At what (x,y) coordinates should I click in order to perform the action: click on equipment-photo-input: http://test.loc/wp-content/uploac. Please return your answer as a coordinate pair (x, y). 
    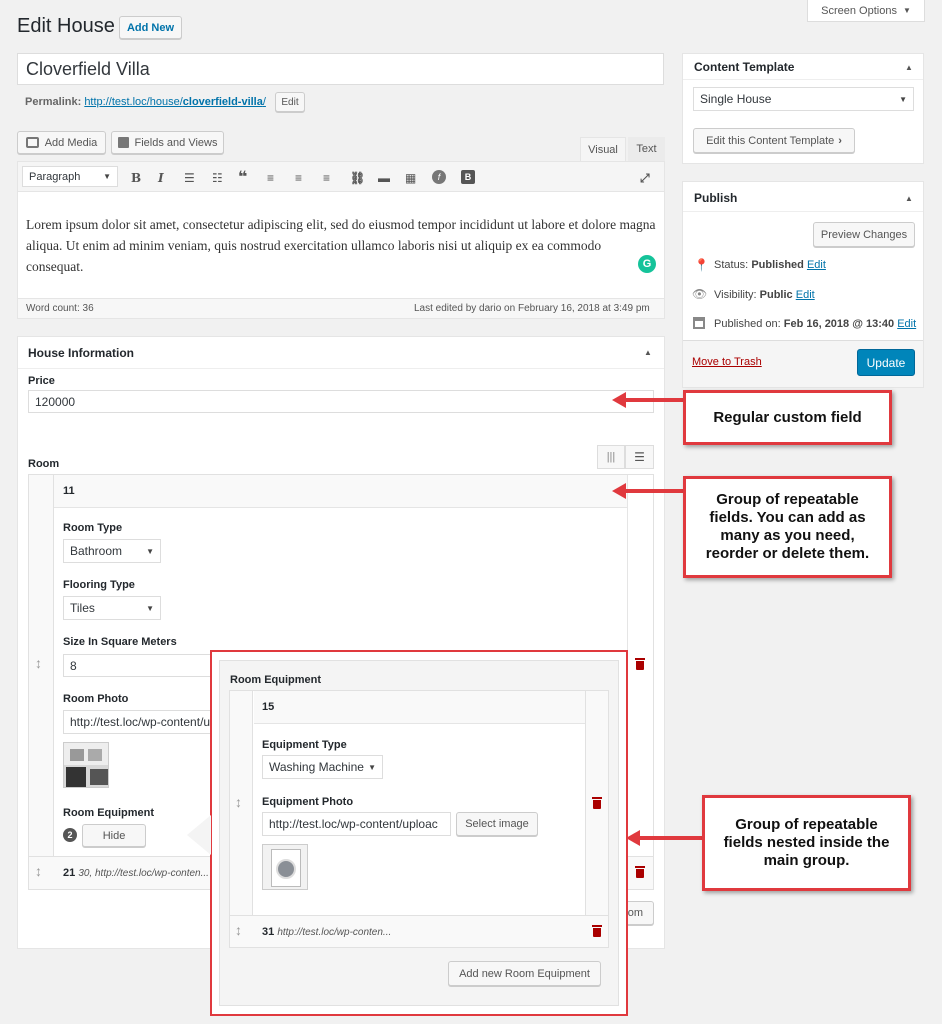
    Looking at the image, I should click on (356, 824).